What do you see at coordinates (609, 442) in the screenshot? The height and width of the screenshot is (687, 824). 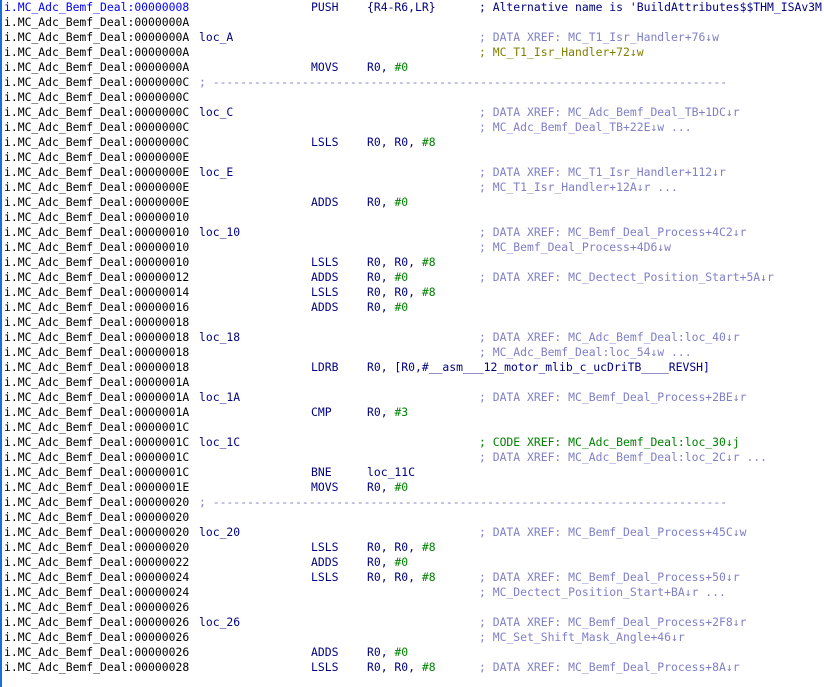 I see `code-xref-comment: ; CODE XREF: MC_Adc_Bemf_Deal:loc_30↓j` at bounding box center [609, 442].